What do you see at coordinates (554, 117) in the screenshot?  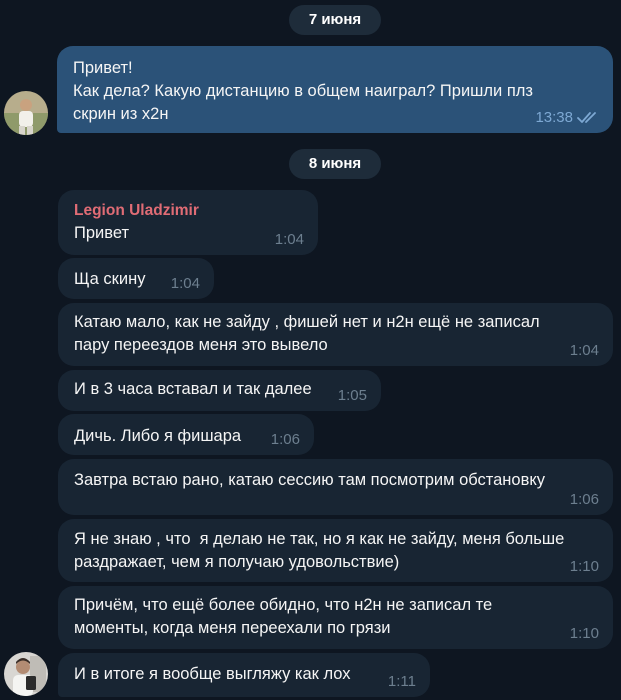 I see `message-time: 13:38` at bounding box center [554, 117].